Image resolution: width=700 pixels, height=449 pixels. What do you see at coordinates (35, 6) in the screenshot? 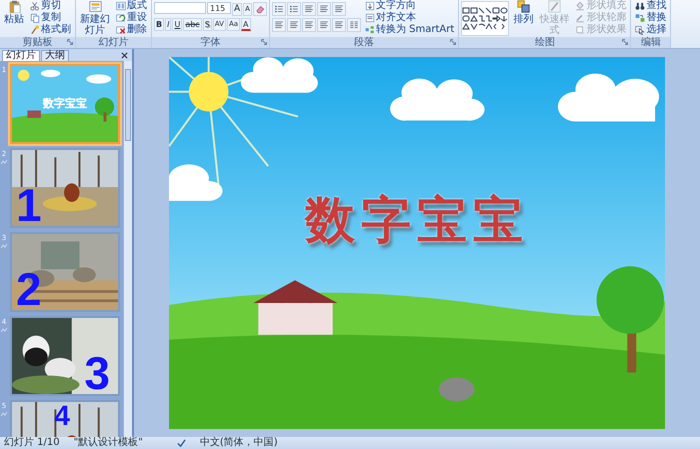
I see `scissors-icon` at bounding box center [35, 6].